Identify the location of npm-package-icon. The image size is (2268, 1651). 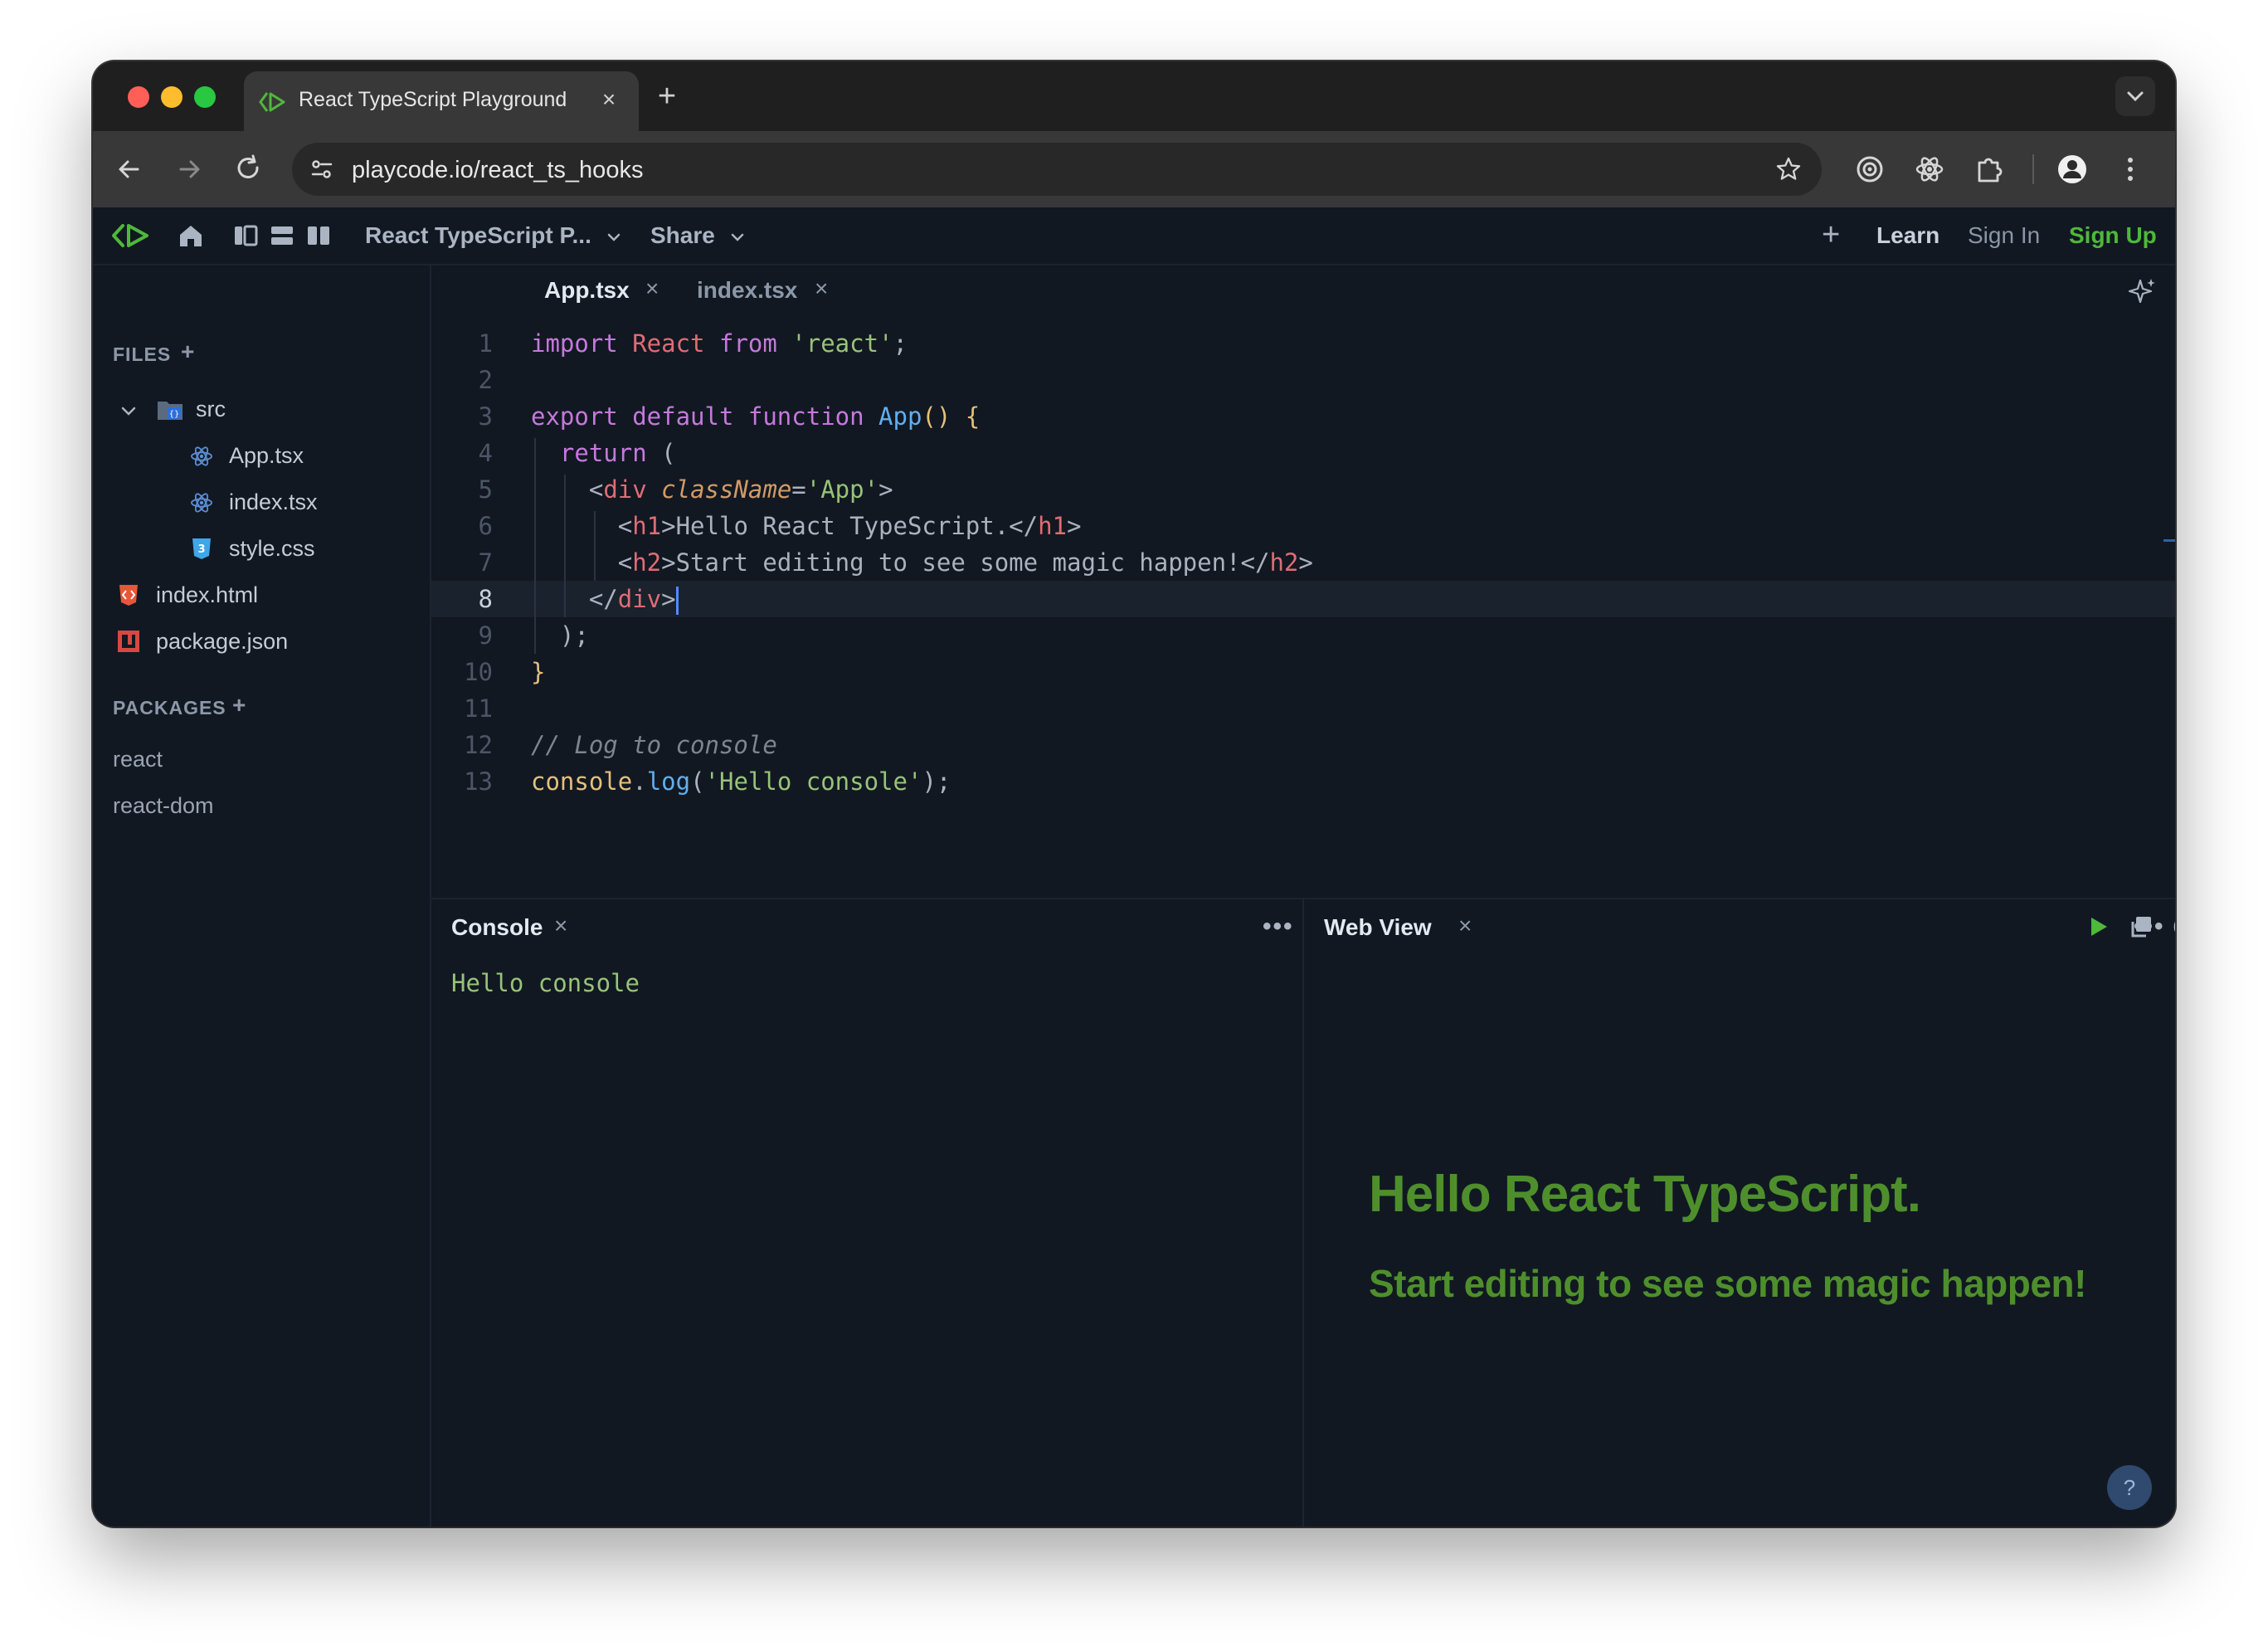
(128, 641).